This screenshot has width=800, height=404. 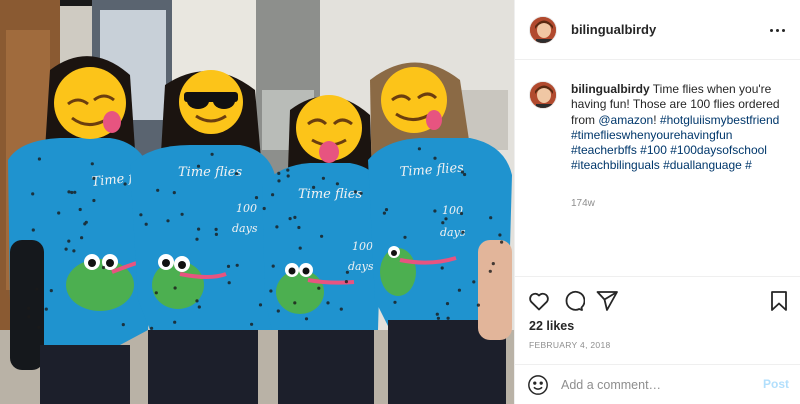 I want to click on avatar-image, so click(x=543, y=30).